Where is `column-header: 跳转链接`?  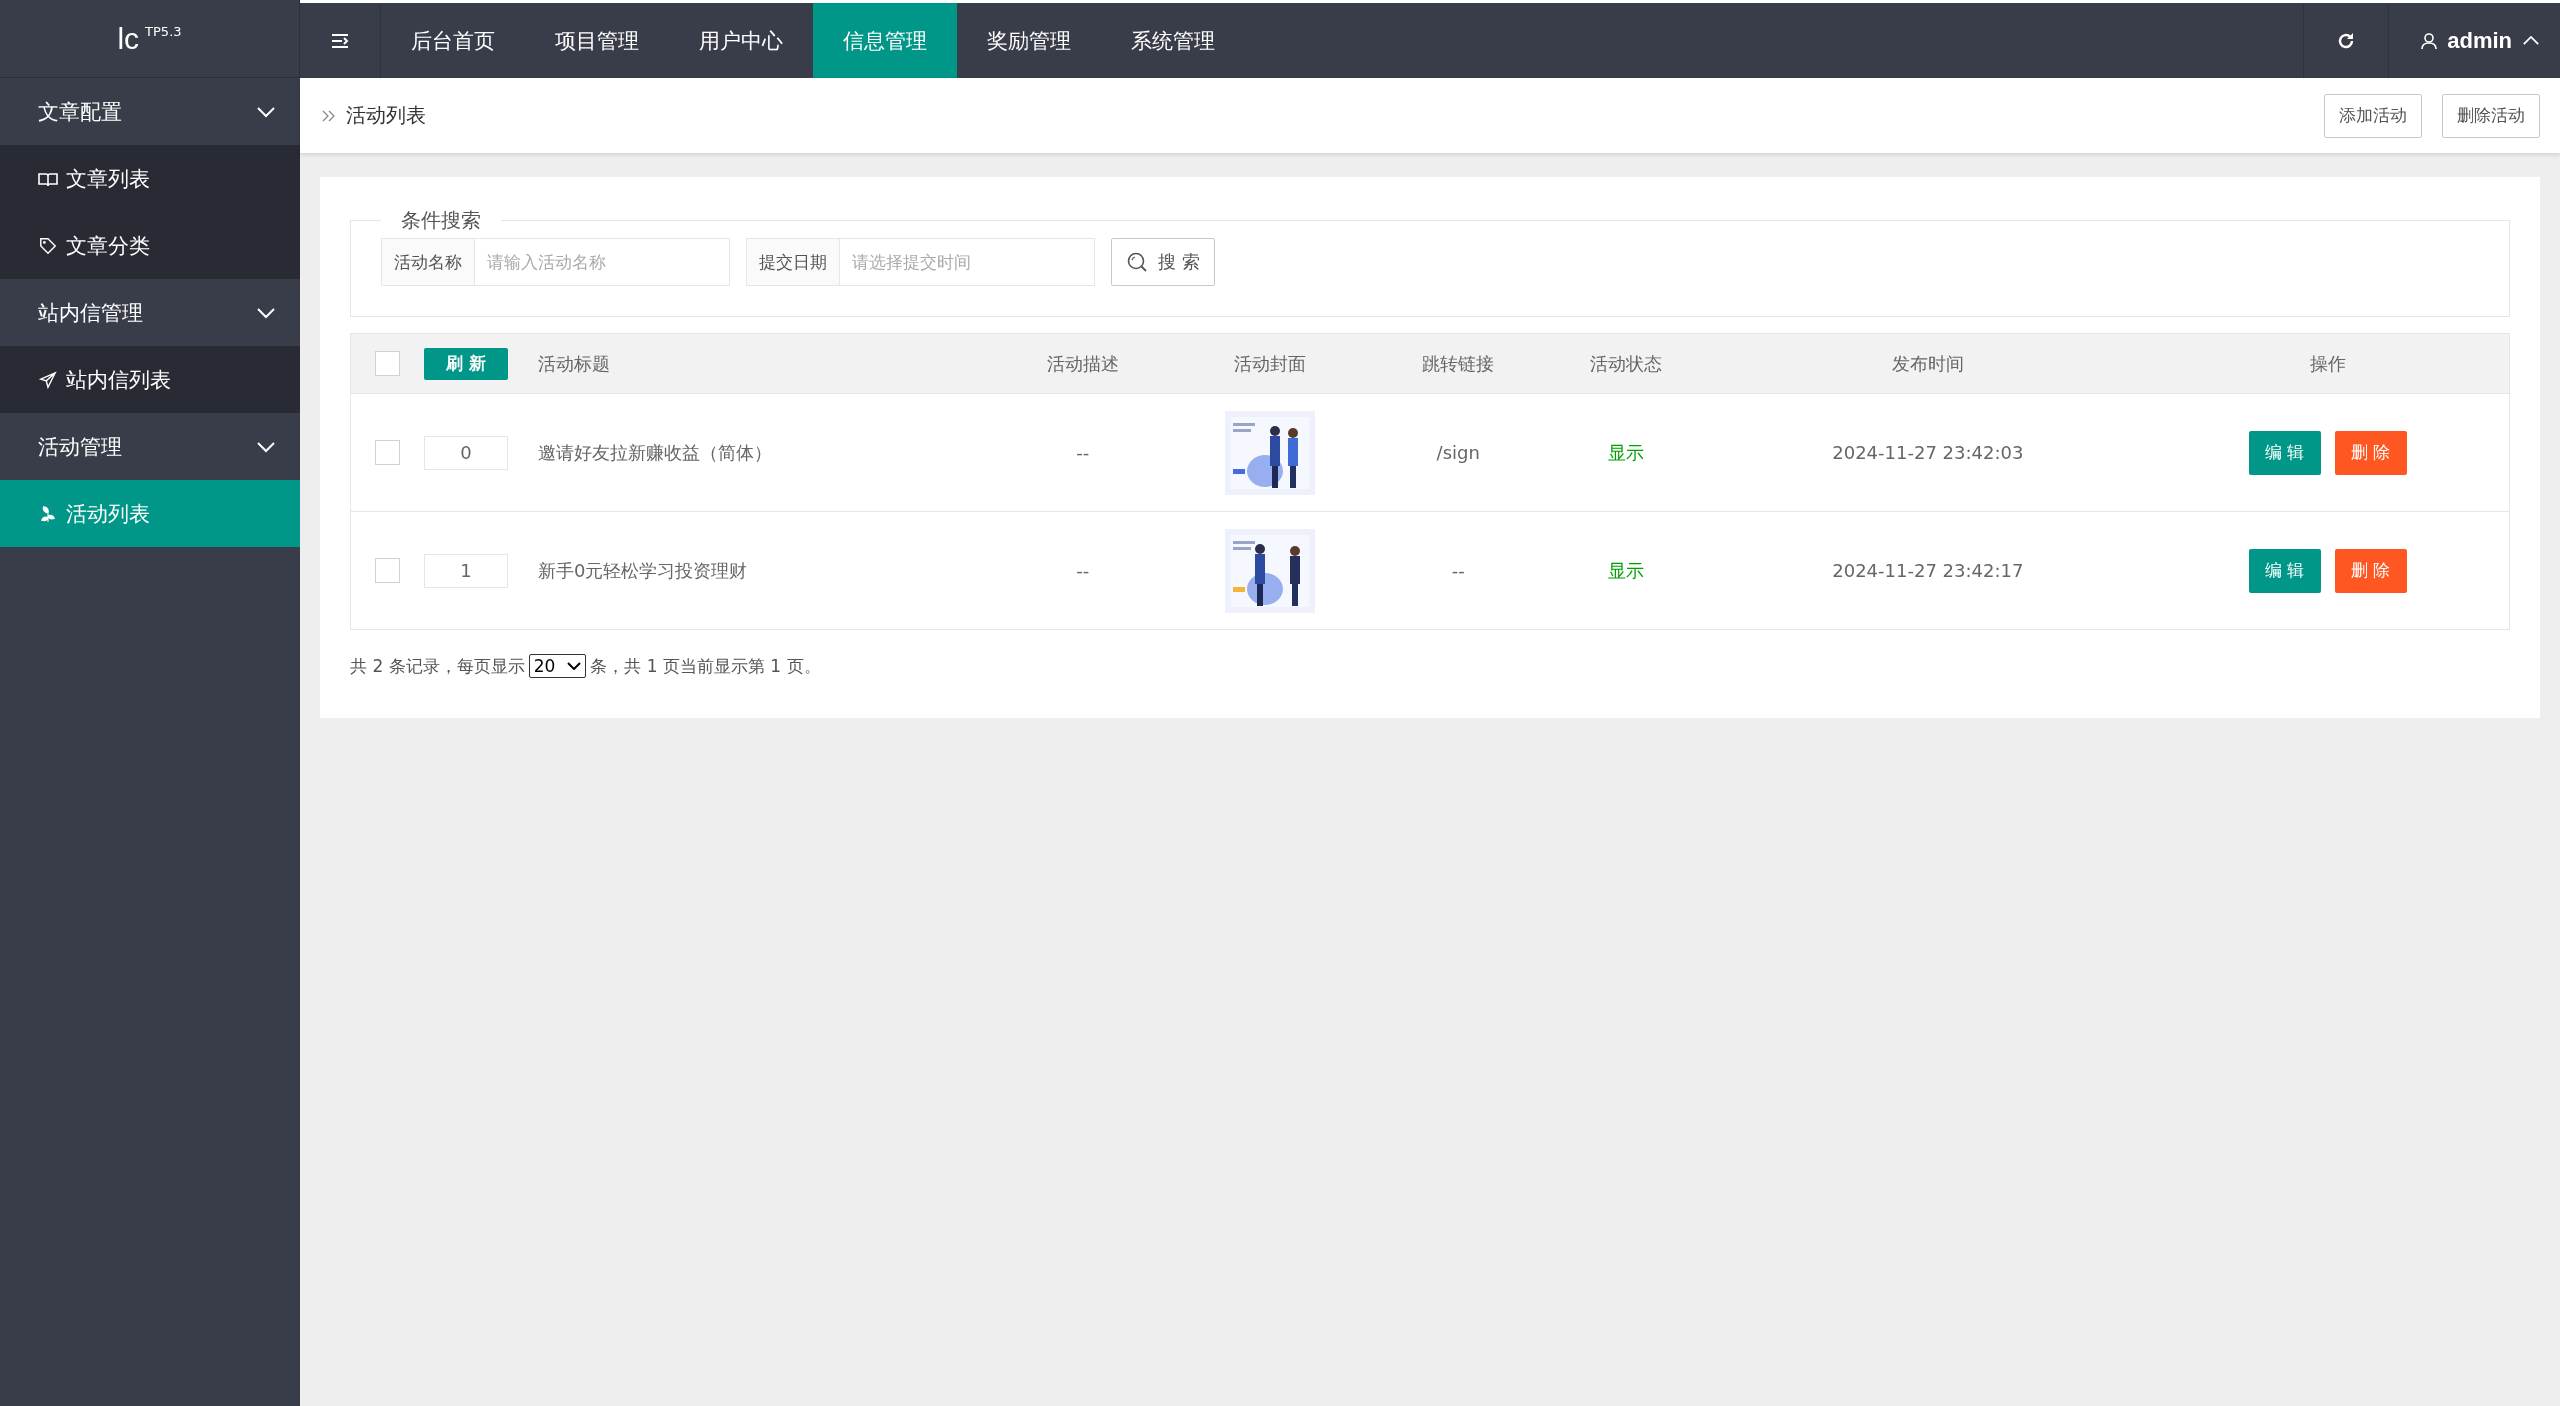 column-header: 跳转链接 is located at coordinates (1458, 363).